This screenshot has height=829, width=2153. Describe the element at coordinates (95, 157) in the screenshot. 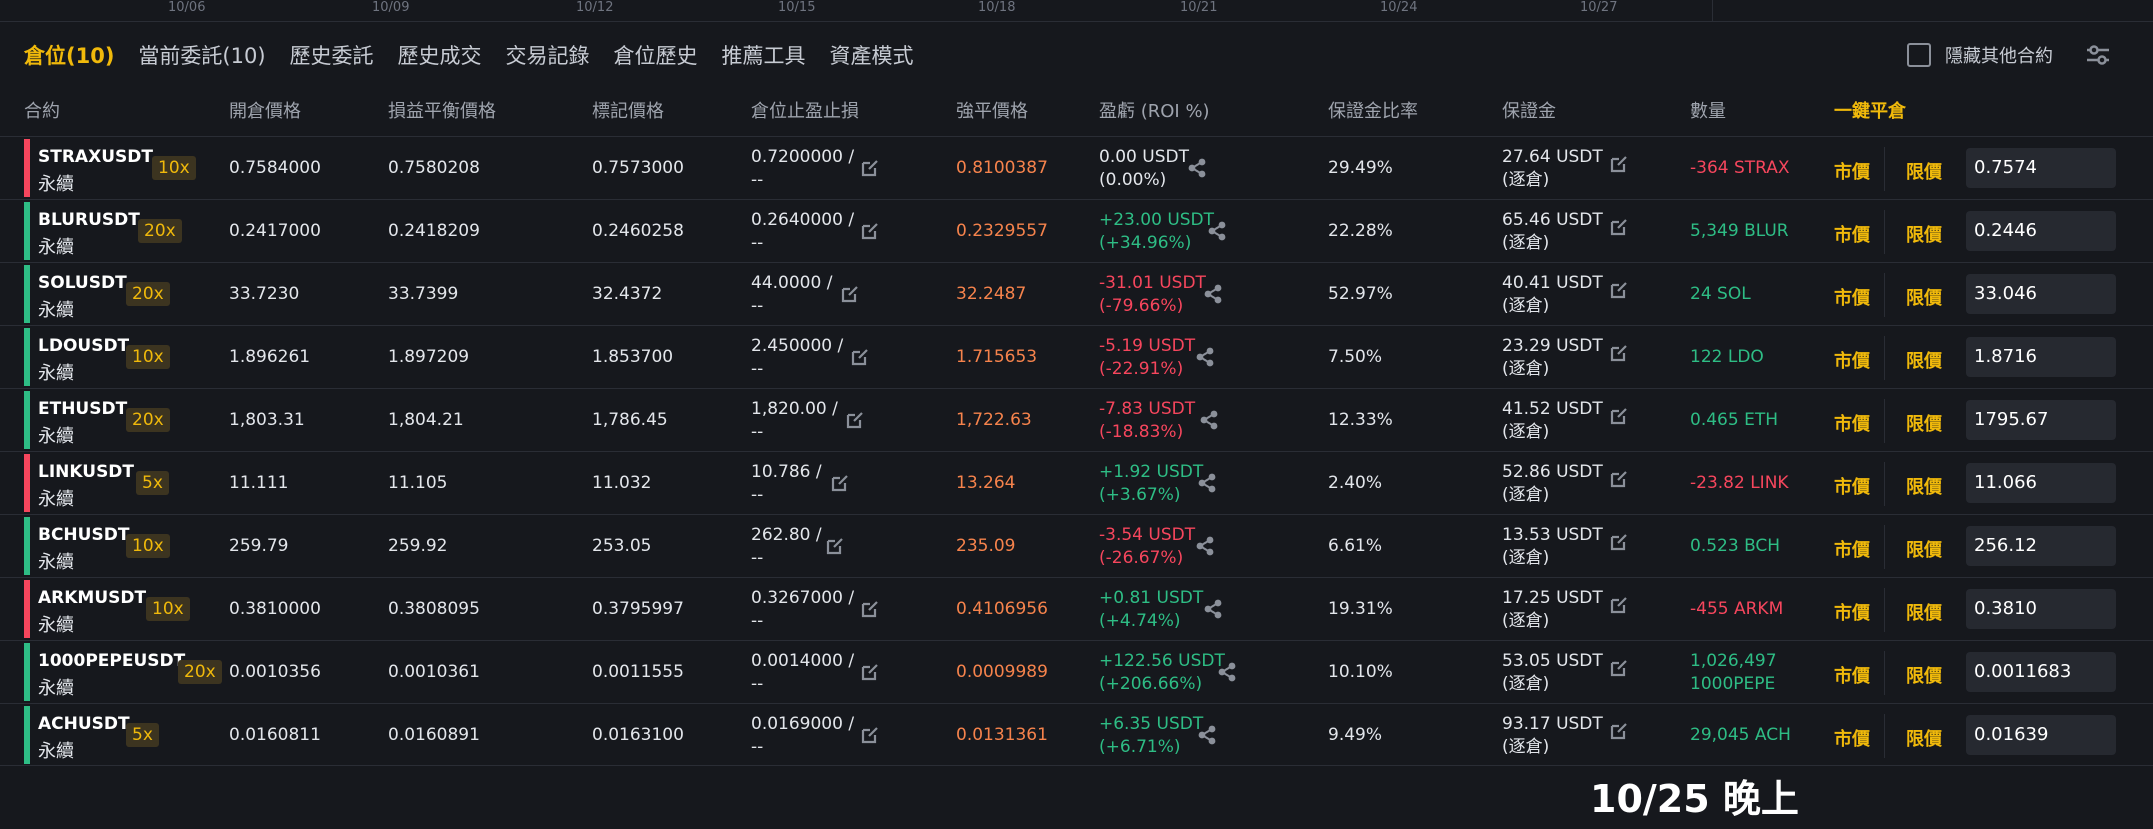

I see `symbol-name: STRAXUSDT` at that location.